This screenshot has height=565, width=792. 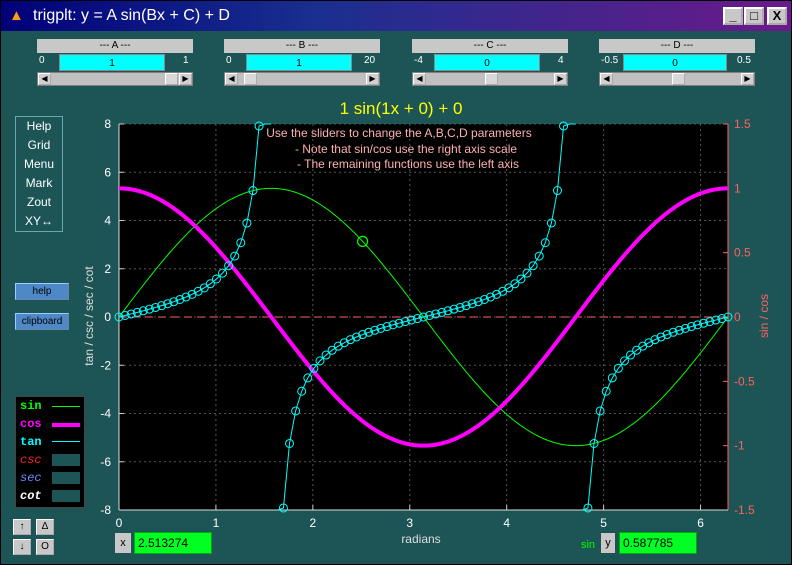 I want to click on y-right-tick-label: 0.5, so click(x=742, y=253).